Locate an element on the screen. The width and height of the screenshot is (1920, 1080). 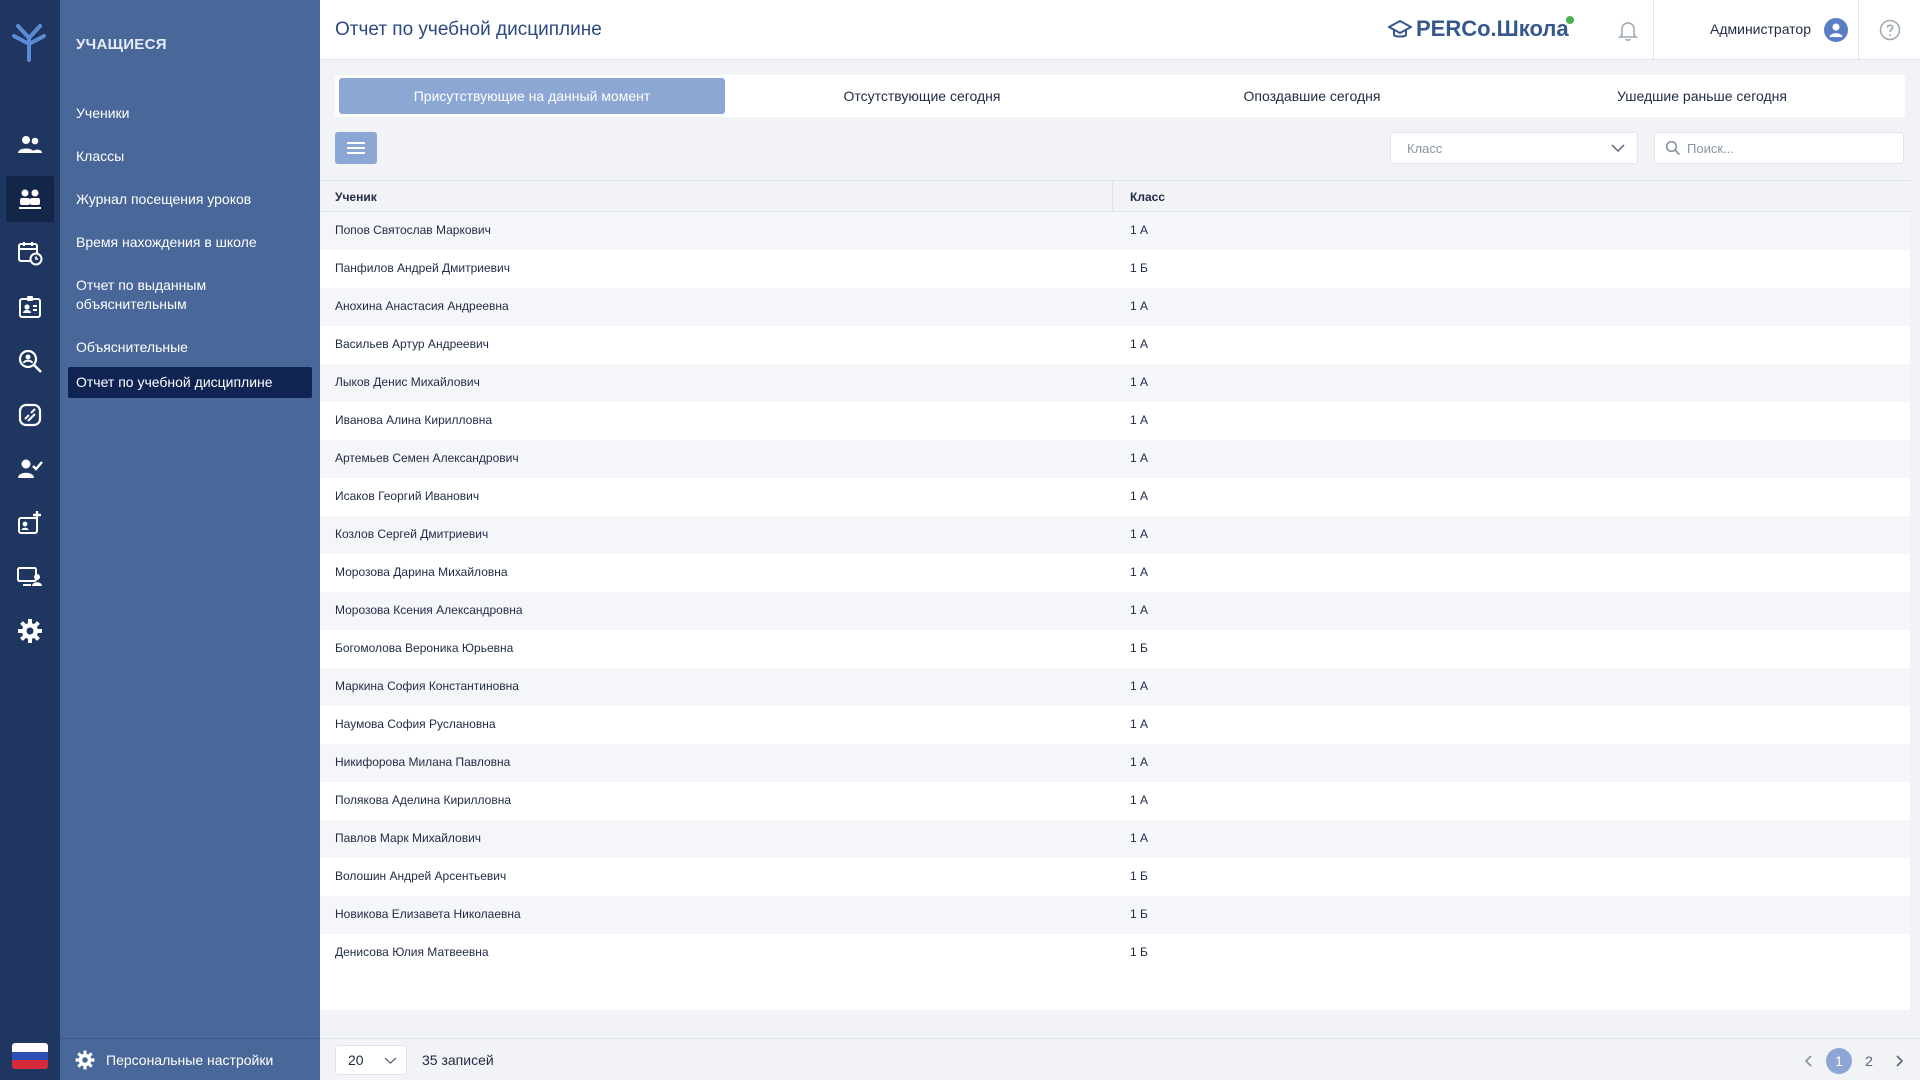
avatar is located at coordinates (1836, 30).